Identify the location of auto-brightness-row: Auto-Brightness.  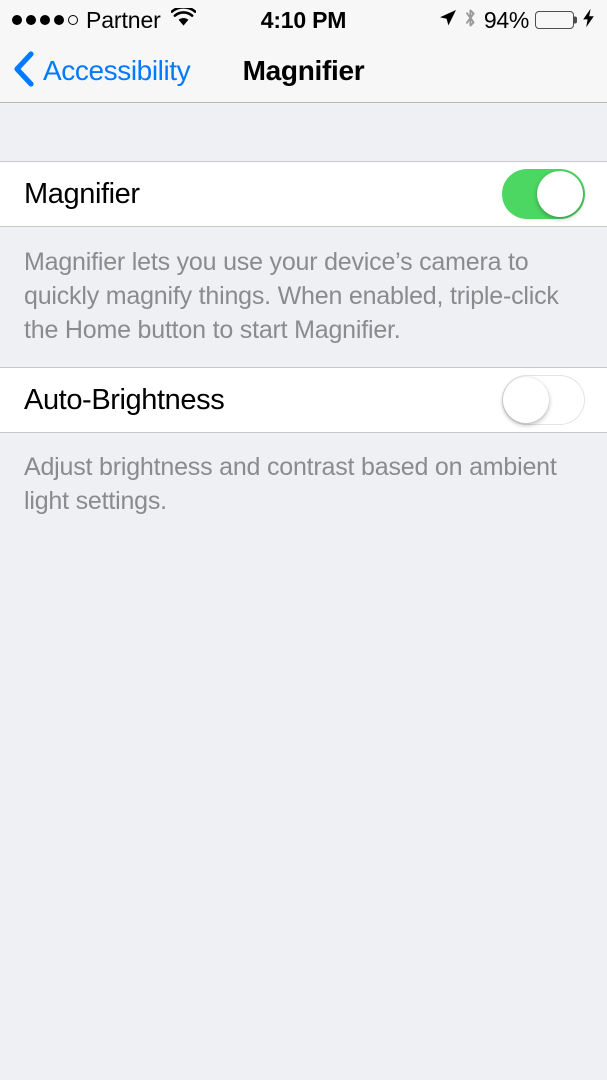
(303, 400).